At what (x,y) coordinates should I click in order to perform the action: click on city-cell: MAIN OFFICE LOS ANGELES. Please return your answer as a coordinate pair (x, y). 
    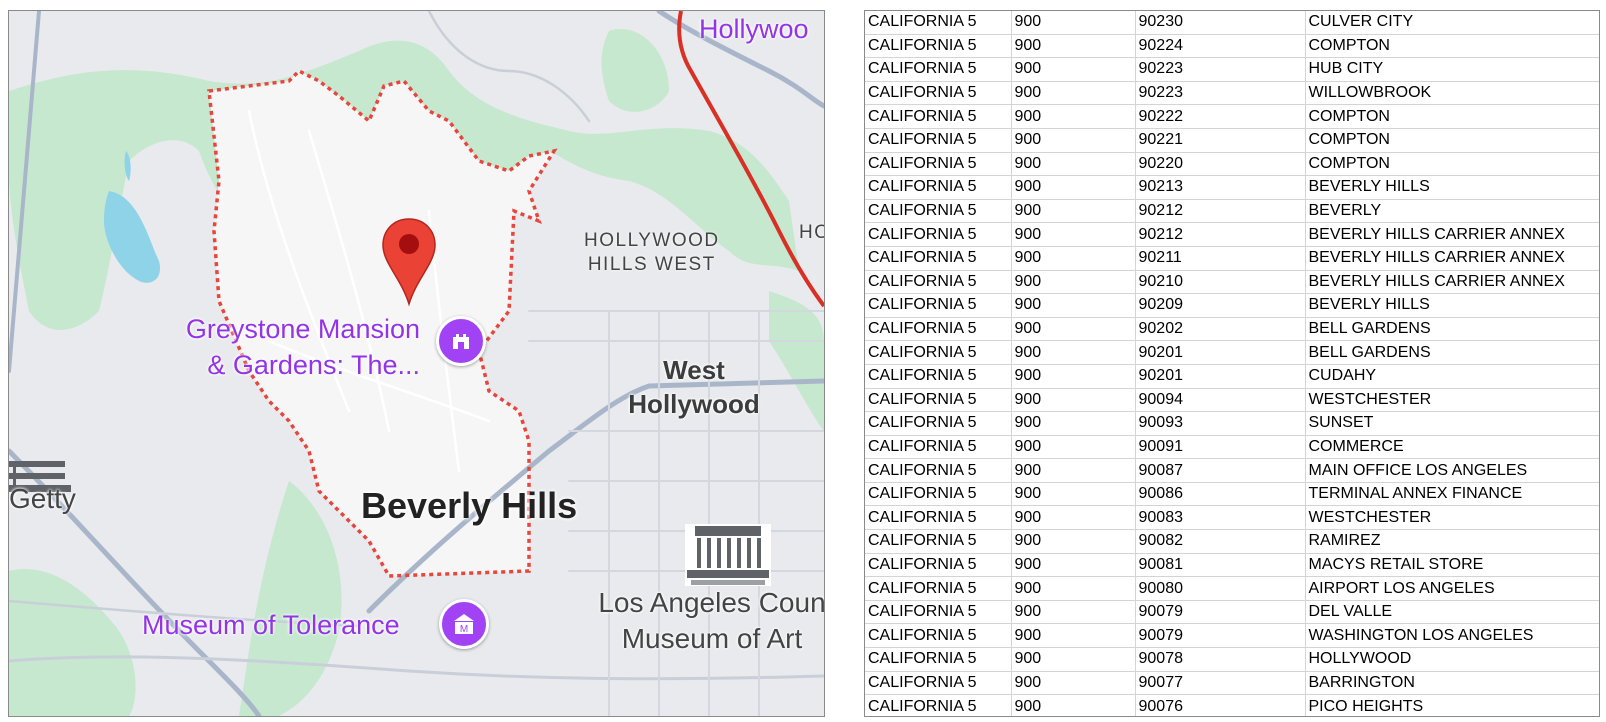
    Looking at the image, I should click on (1452, 470).